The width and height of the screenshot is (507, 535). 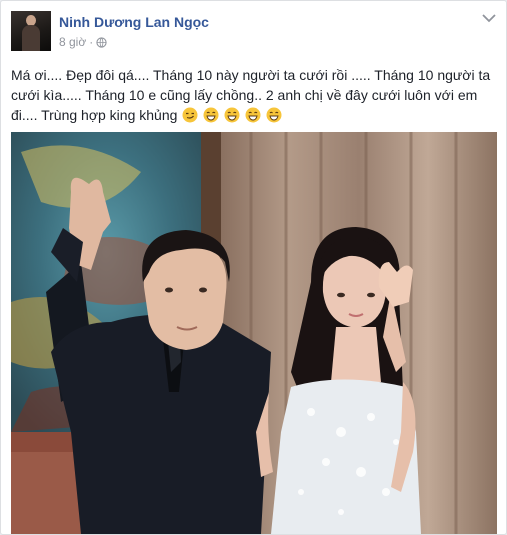 What do you see at coordinates (94, 115) in the screenshot?
I see `post-text-line-3-text: đi.... Trùng hợp king khủng` at bounding box center [94, 115].